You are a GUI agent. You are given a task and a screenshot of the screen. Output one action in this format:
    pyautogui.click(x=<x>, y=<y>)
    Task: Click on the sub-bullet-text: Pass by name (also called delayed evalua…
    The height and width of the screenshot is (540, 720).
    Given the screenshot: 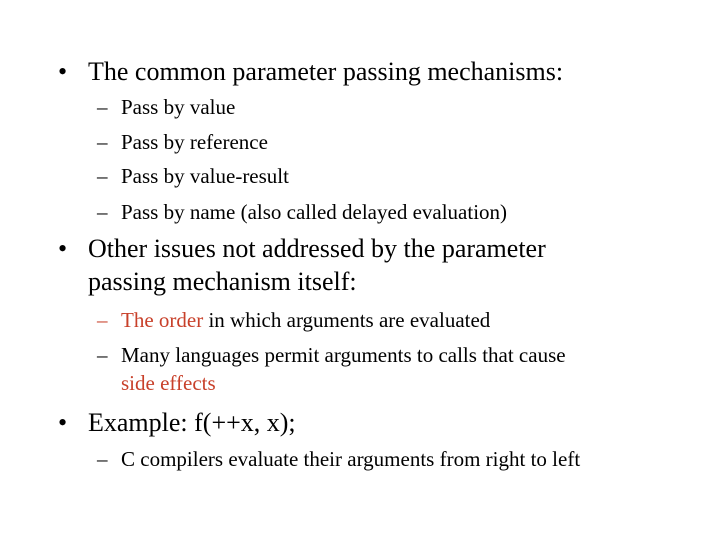 What is the action you would take?
    pyautogui.click(x=314, y=212)
    